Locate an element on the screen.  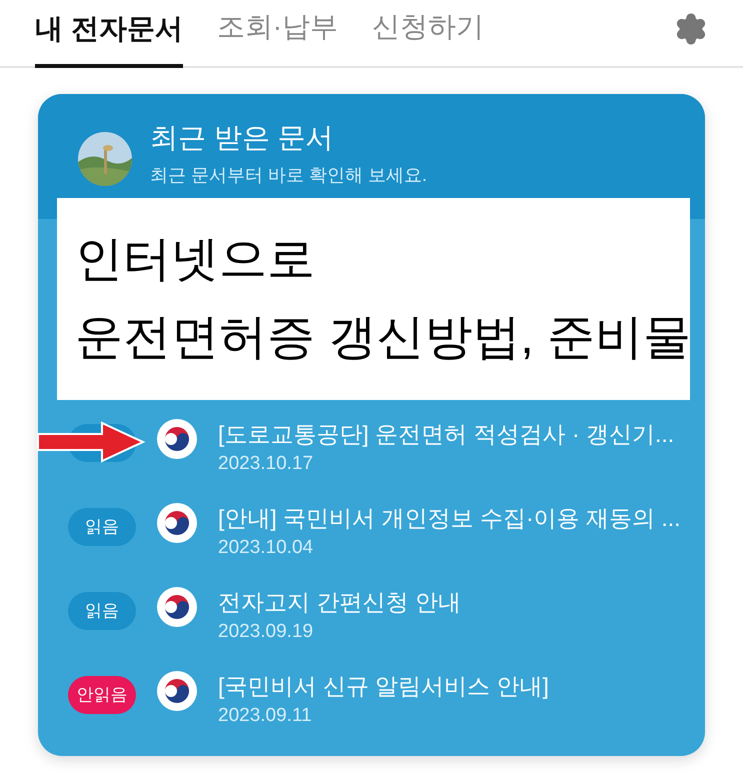
tab: 조회·납부 is located at coordinates (277, 36).